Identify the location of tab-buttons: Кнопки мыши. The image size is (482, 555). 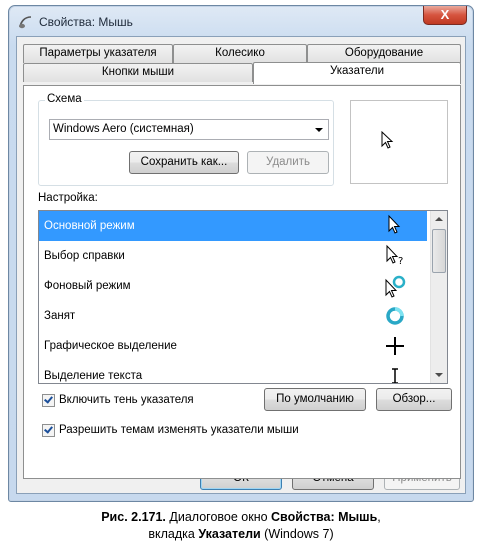
(138, 72).